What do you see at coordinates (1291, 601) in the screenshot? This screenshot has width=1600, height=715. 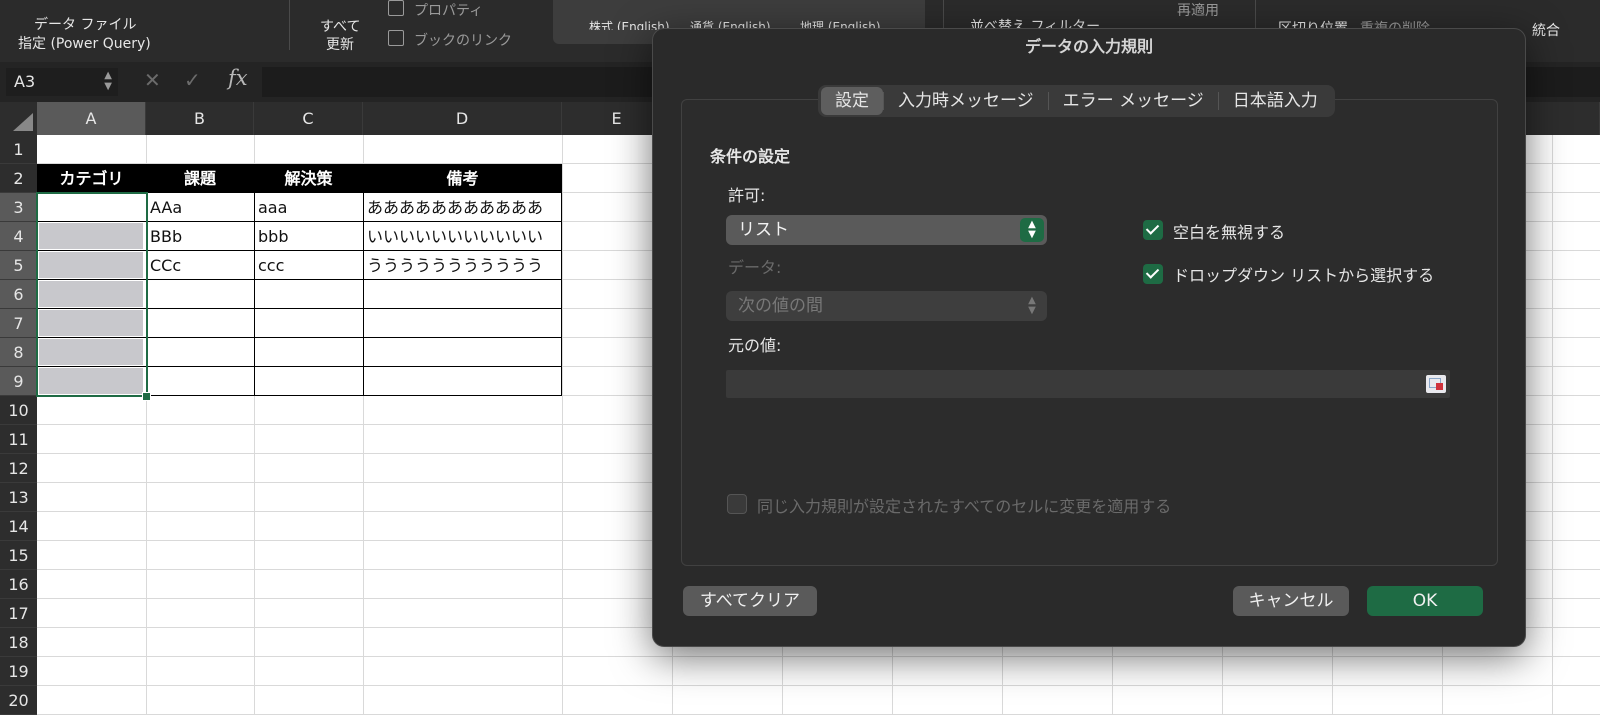 I see `cancel-button: キャンセル` at bounding box center [1291, 601].